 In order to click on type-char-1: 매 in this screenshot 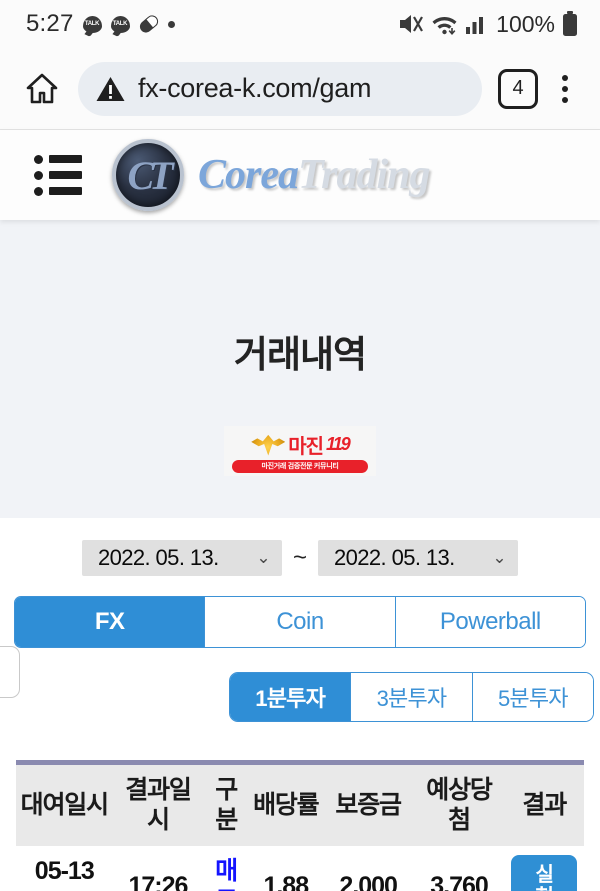, I will do `click(226, 871)`.